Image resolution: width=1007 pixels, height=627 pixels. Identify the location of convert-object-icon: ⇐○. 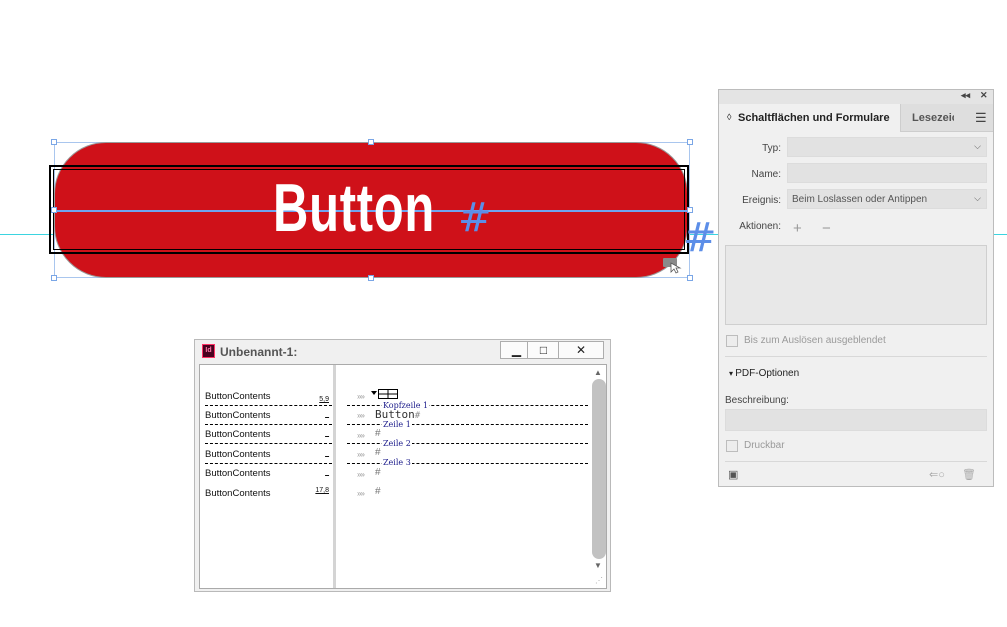
(937, 474).